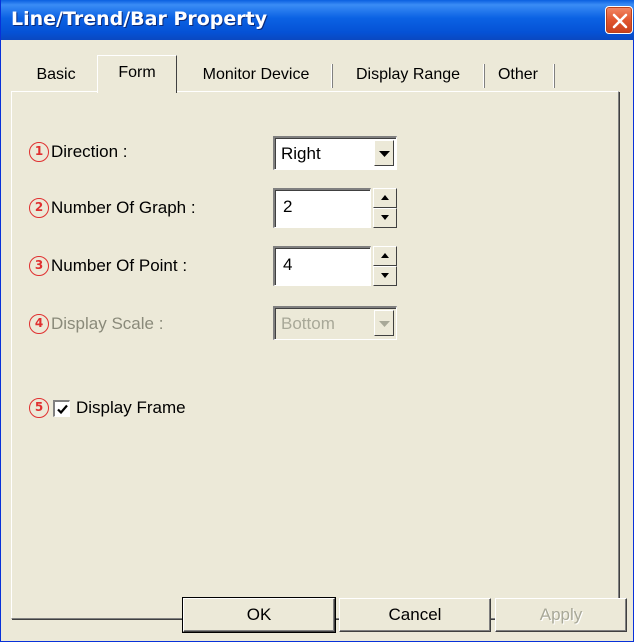 The image size is (634, 642). What do you see at coordinates (256, 76) in the screenshot?
I see `tab-monitor-device: Monitor Device` at bounding box center [256, 76].